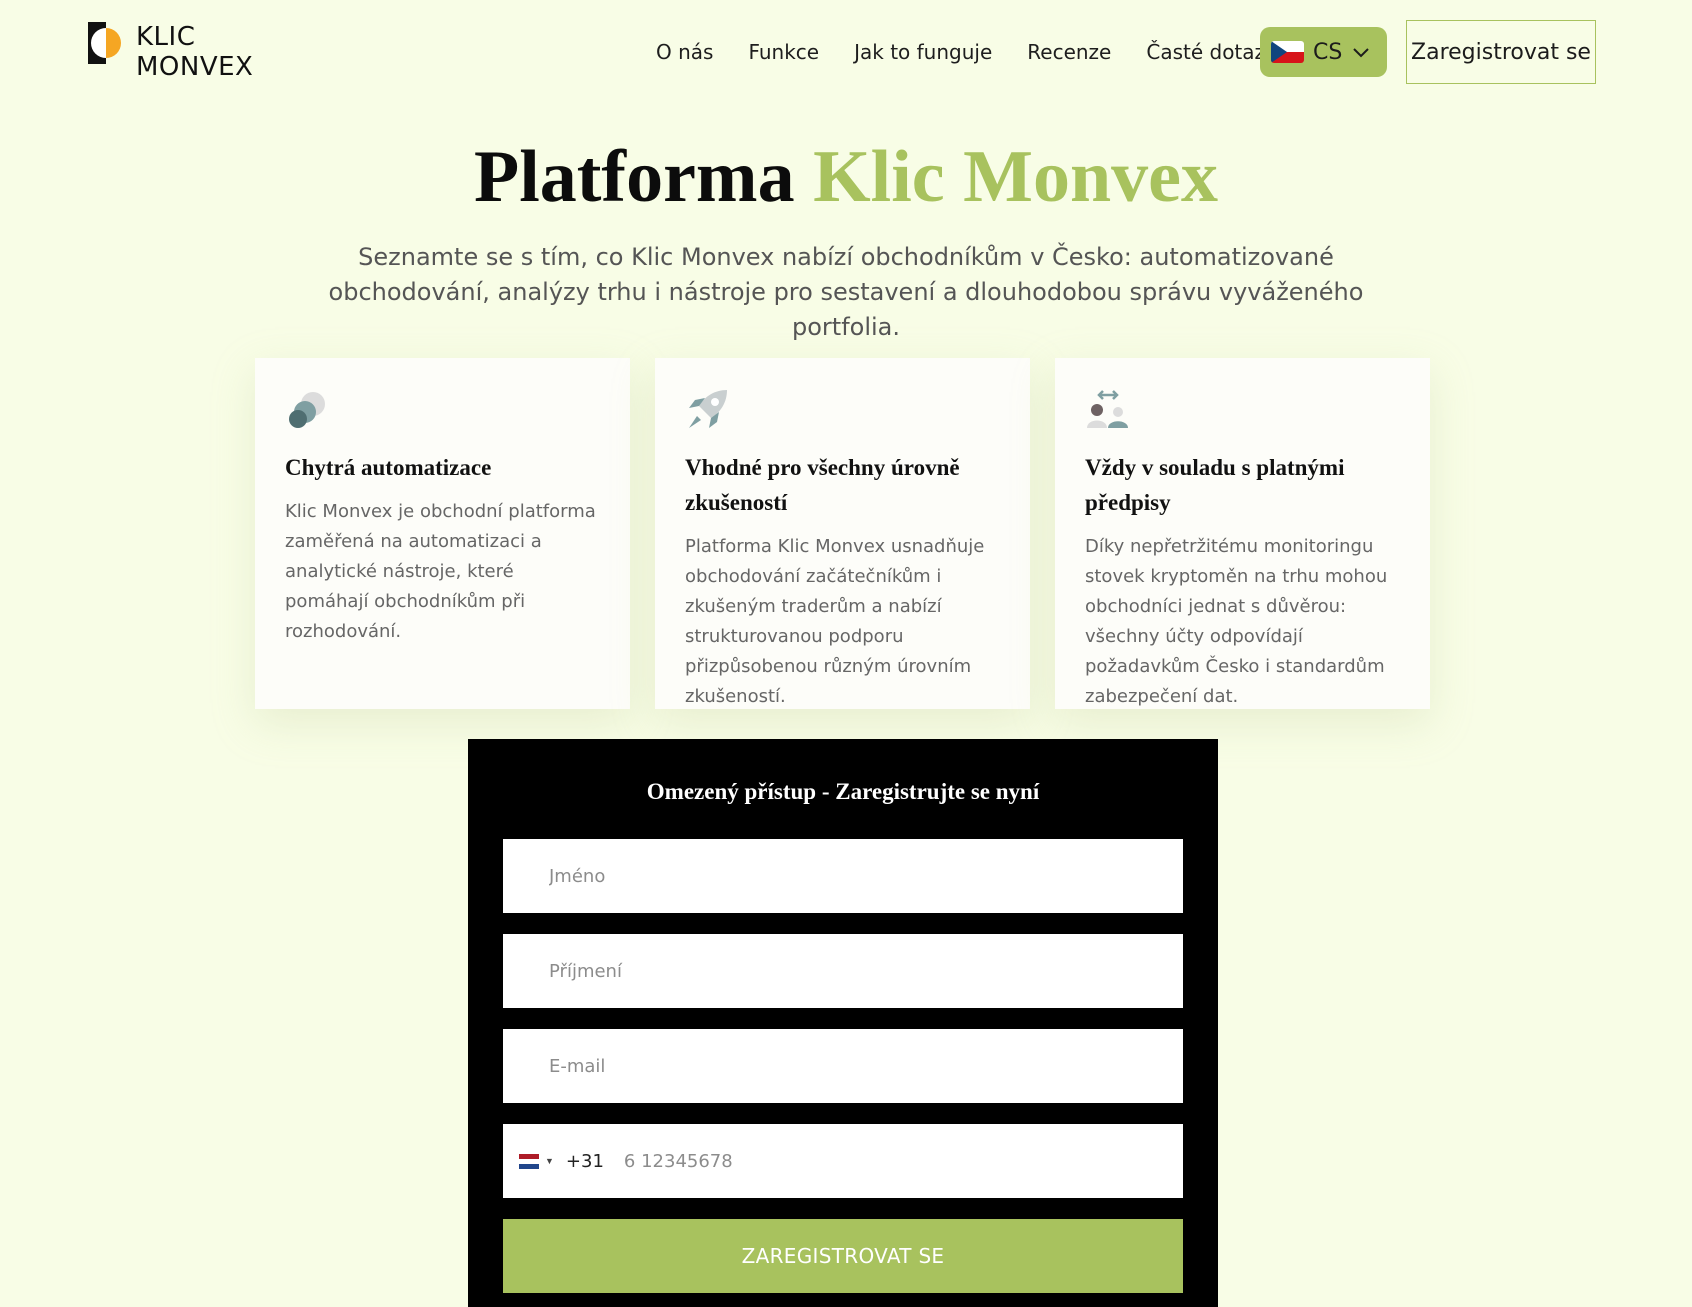 The width and height of the screenshot is (1692, 1307). I want to click on feature-title: Vždy v souladu s platnými předpisy, so click(1215, 485).